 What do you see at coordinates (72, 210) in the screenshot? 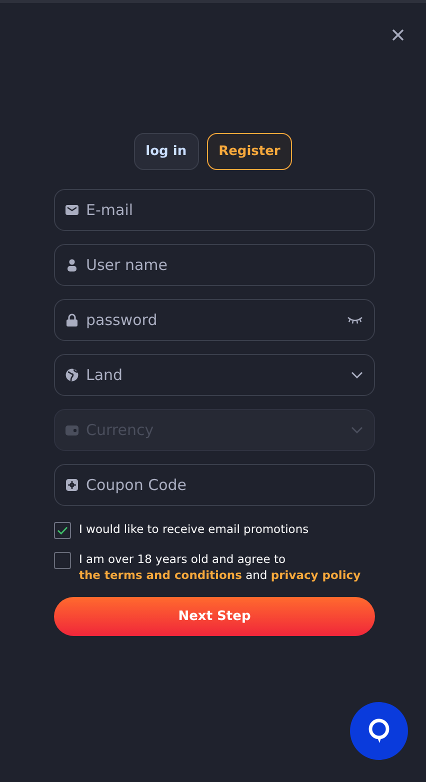
I see `mail-icon` at bounding box center [72, 210].